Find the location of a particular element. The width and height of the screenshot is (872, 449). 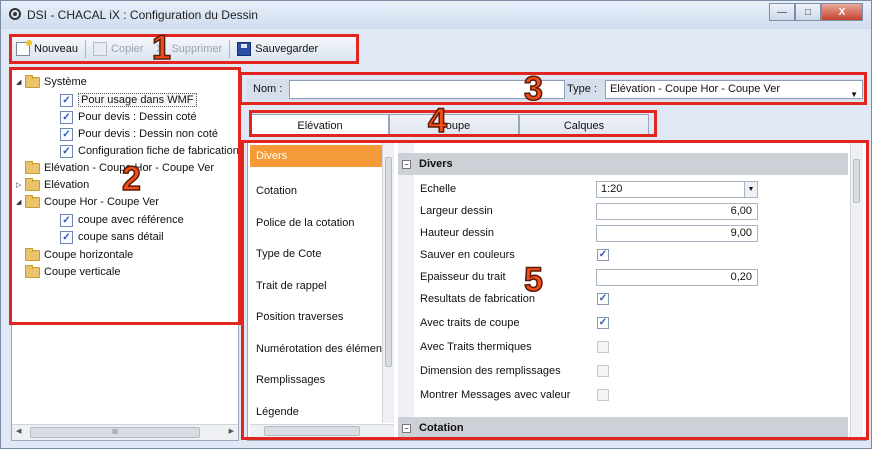

new-document-icon is located at coordinates (24, 48).